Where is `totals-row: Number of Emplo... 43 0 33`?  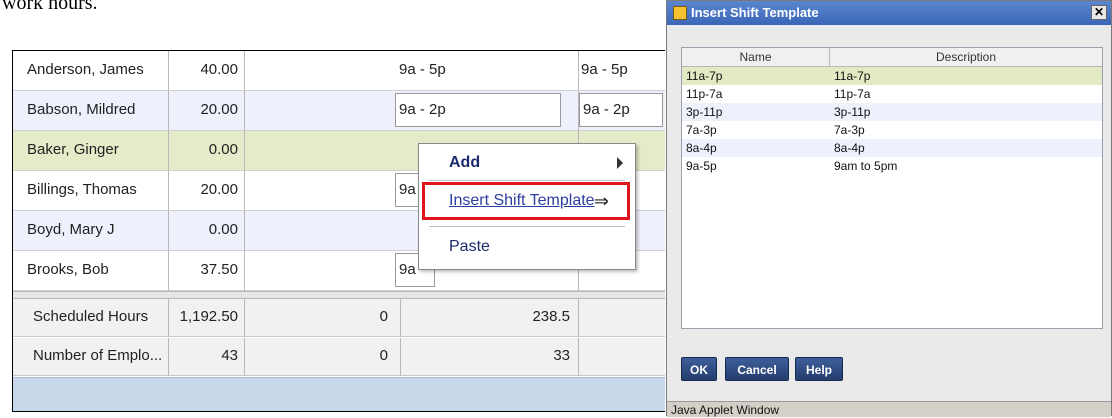 totals-row: Number of Emplo... 43 0 33 is located at coordinates (339, 357).